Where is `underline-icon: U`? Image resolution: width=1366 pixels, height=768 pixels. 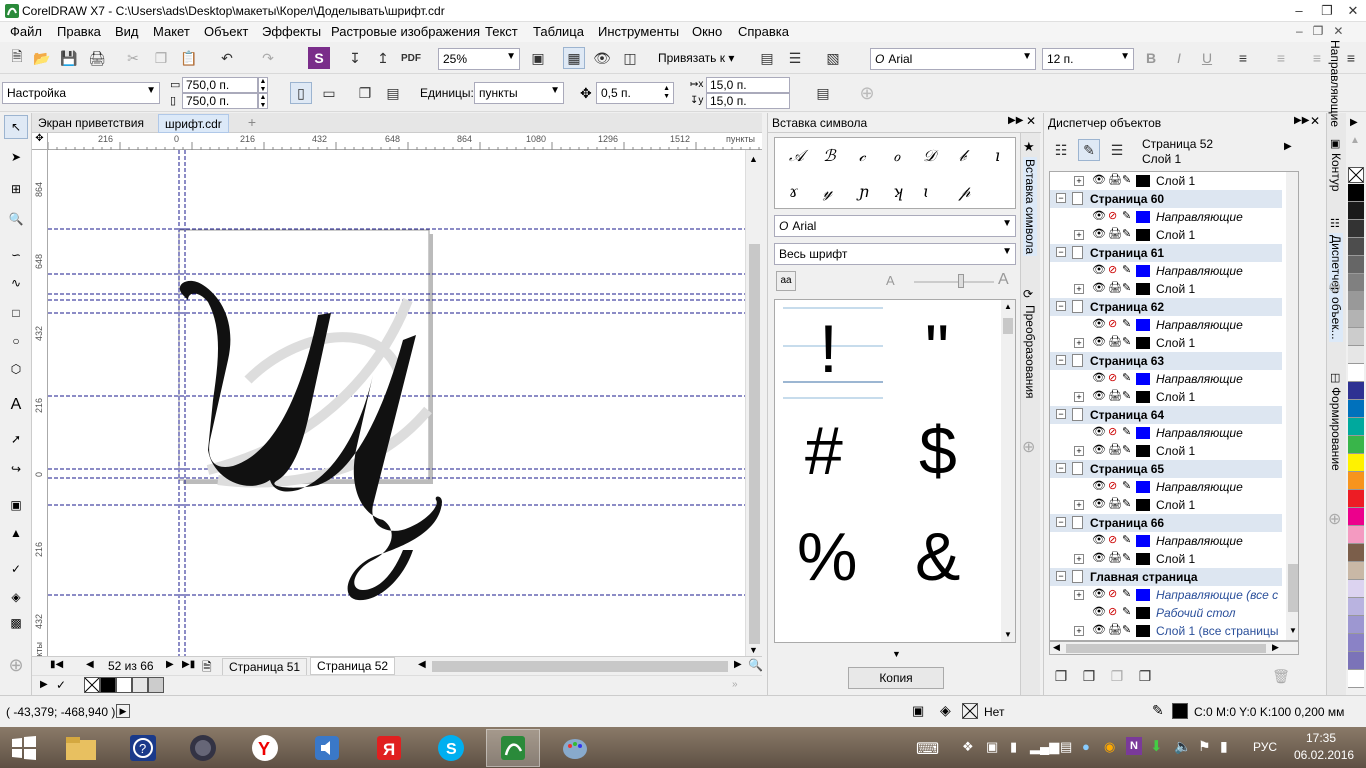 underline-icon: U is located at coordinates (1207, 58).